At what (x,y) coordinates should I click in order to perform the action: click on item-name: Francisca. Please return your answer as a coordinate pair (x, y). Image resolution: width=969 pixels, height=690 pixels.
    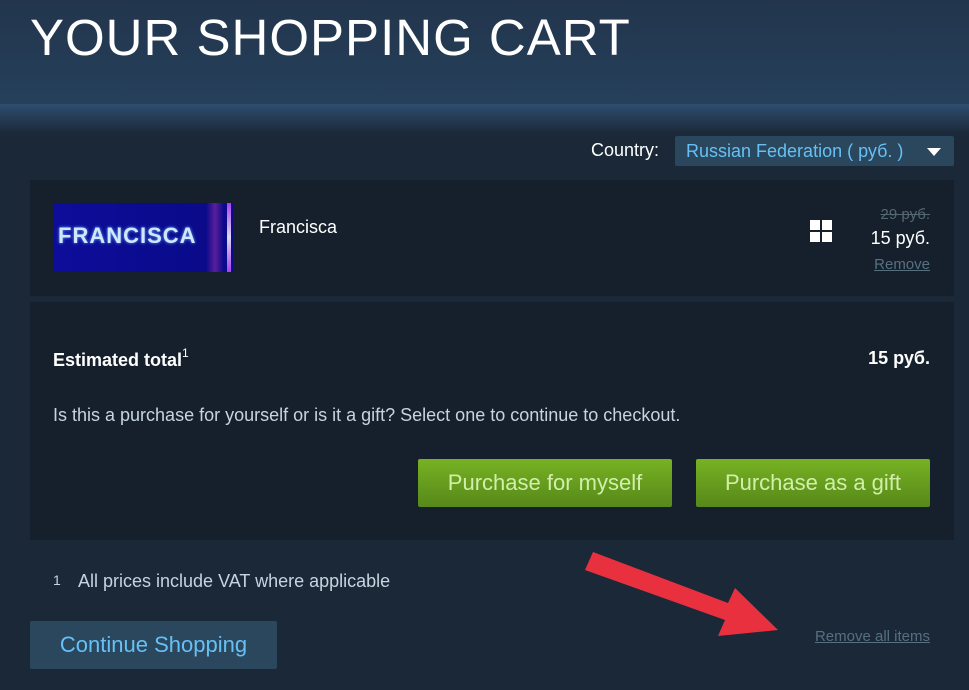
    Looking at the image, I should click on (298, 227).